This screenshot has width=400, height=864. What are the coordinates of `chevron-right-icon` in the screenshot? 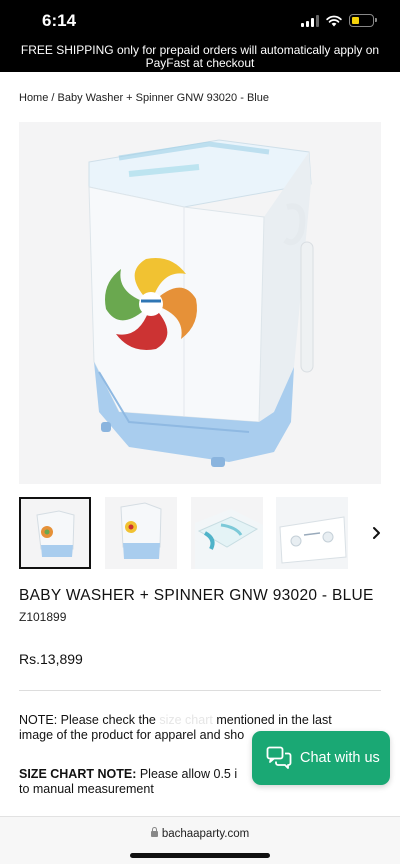 It's located at (377, 533).